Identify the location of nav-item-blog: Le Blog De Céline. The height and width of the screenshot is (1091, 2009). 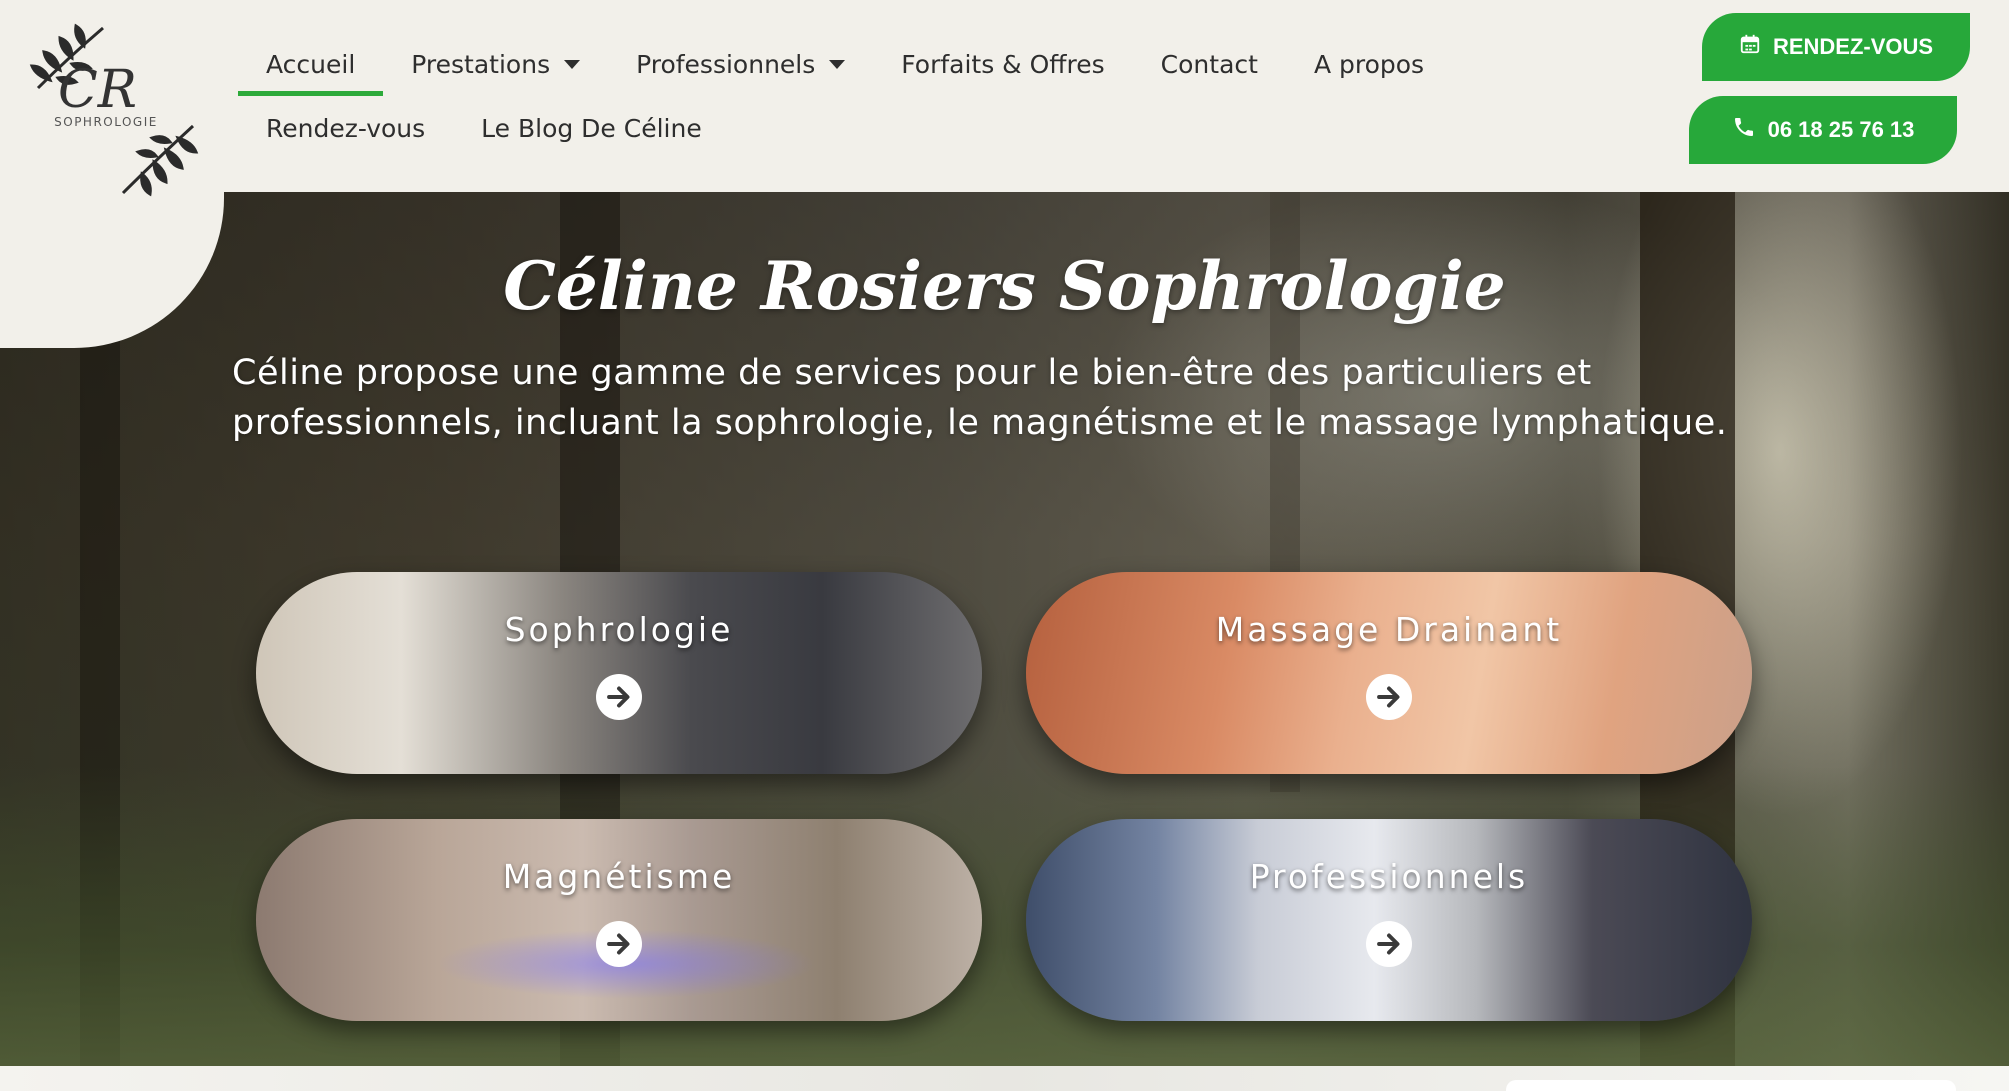
(591, 128).